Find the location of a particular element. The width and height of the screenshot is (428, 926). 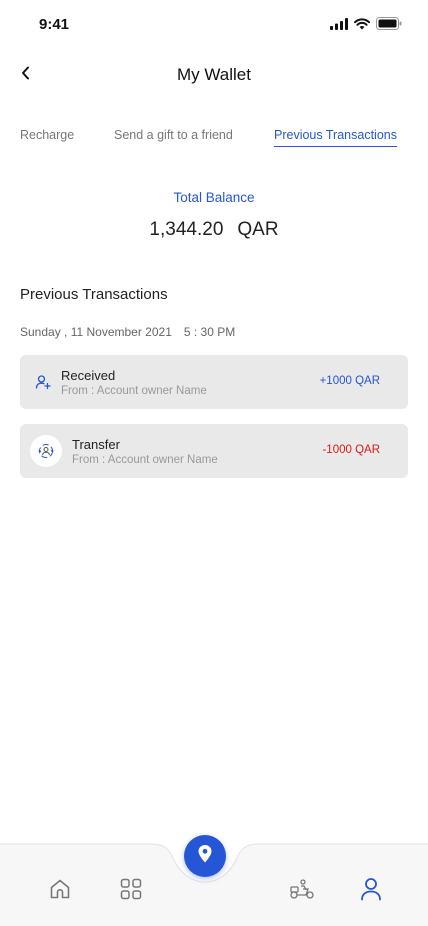

nav-categories is located at coordinates (131, 891).